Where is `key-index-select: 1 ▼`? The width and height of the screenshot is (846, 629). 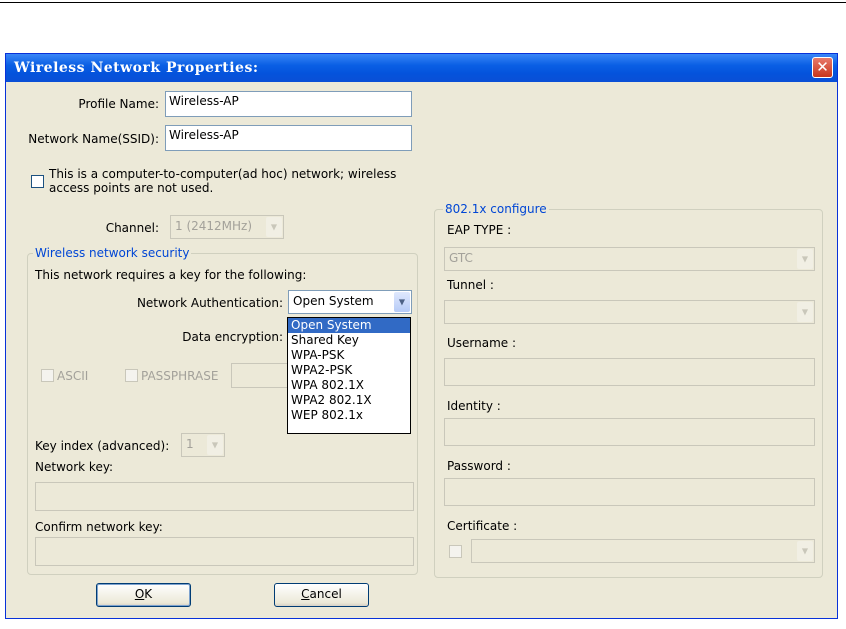 key-index-select: 1 ▼ is located at coordinates (203, 445).